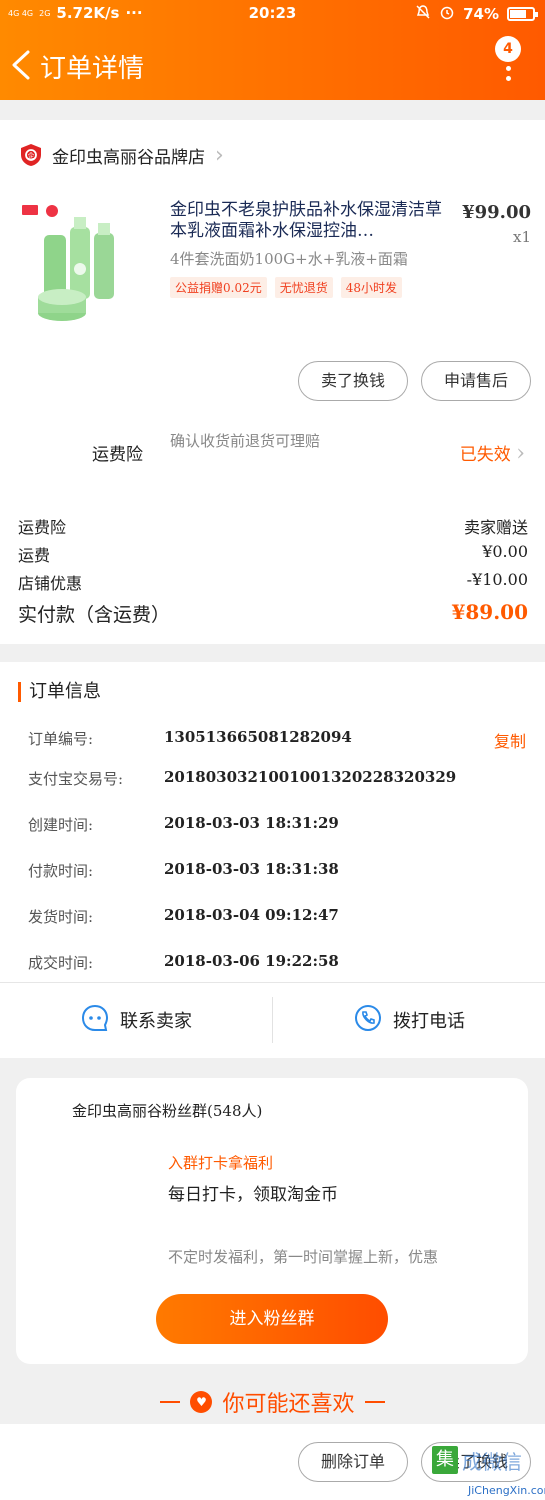  Describe the element at coordinates (505, 551) in the screenshot. I see `fee-value: ¥0.00` at that location.